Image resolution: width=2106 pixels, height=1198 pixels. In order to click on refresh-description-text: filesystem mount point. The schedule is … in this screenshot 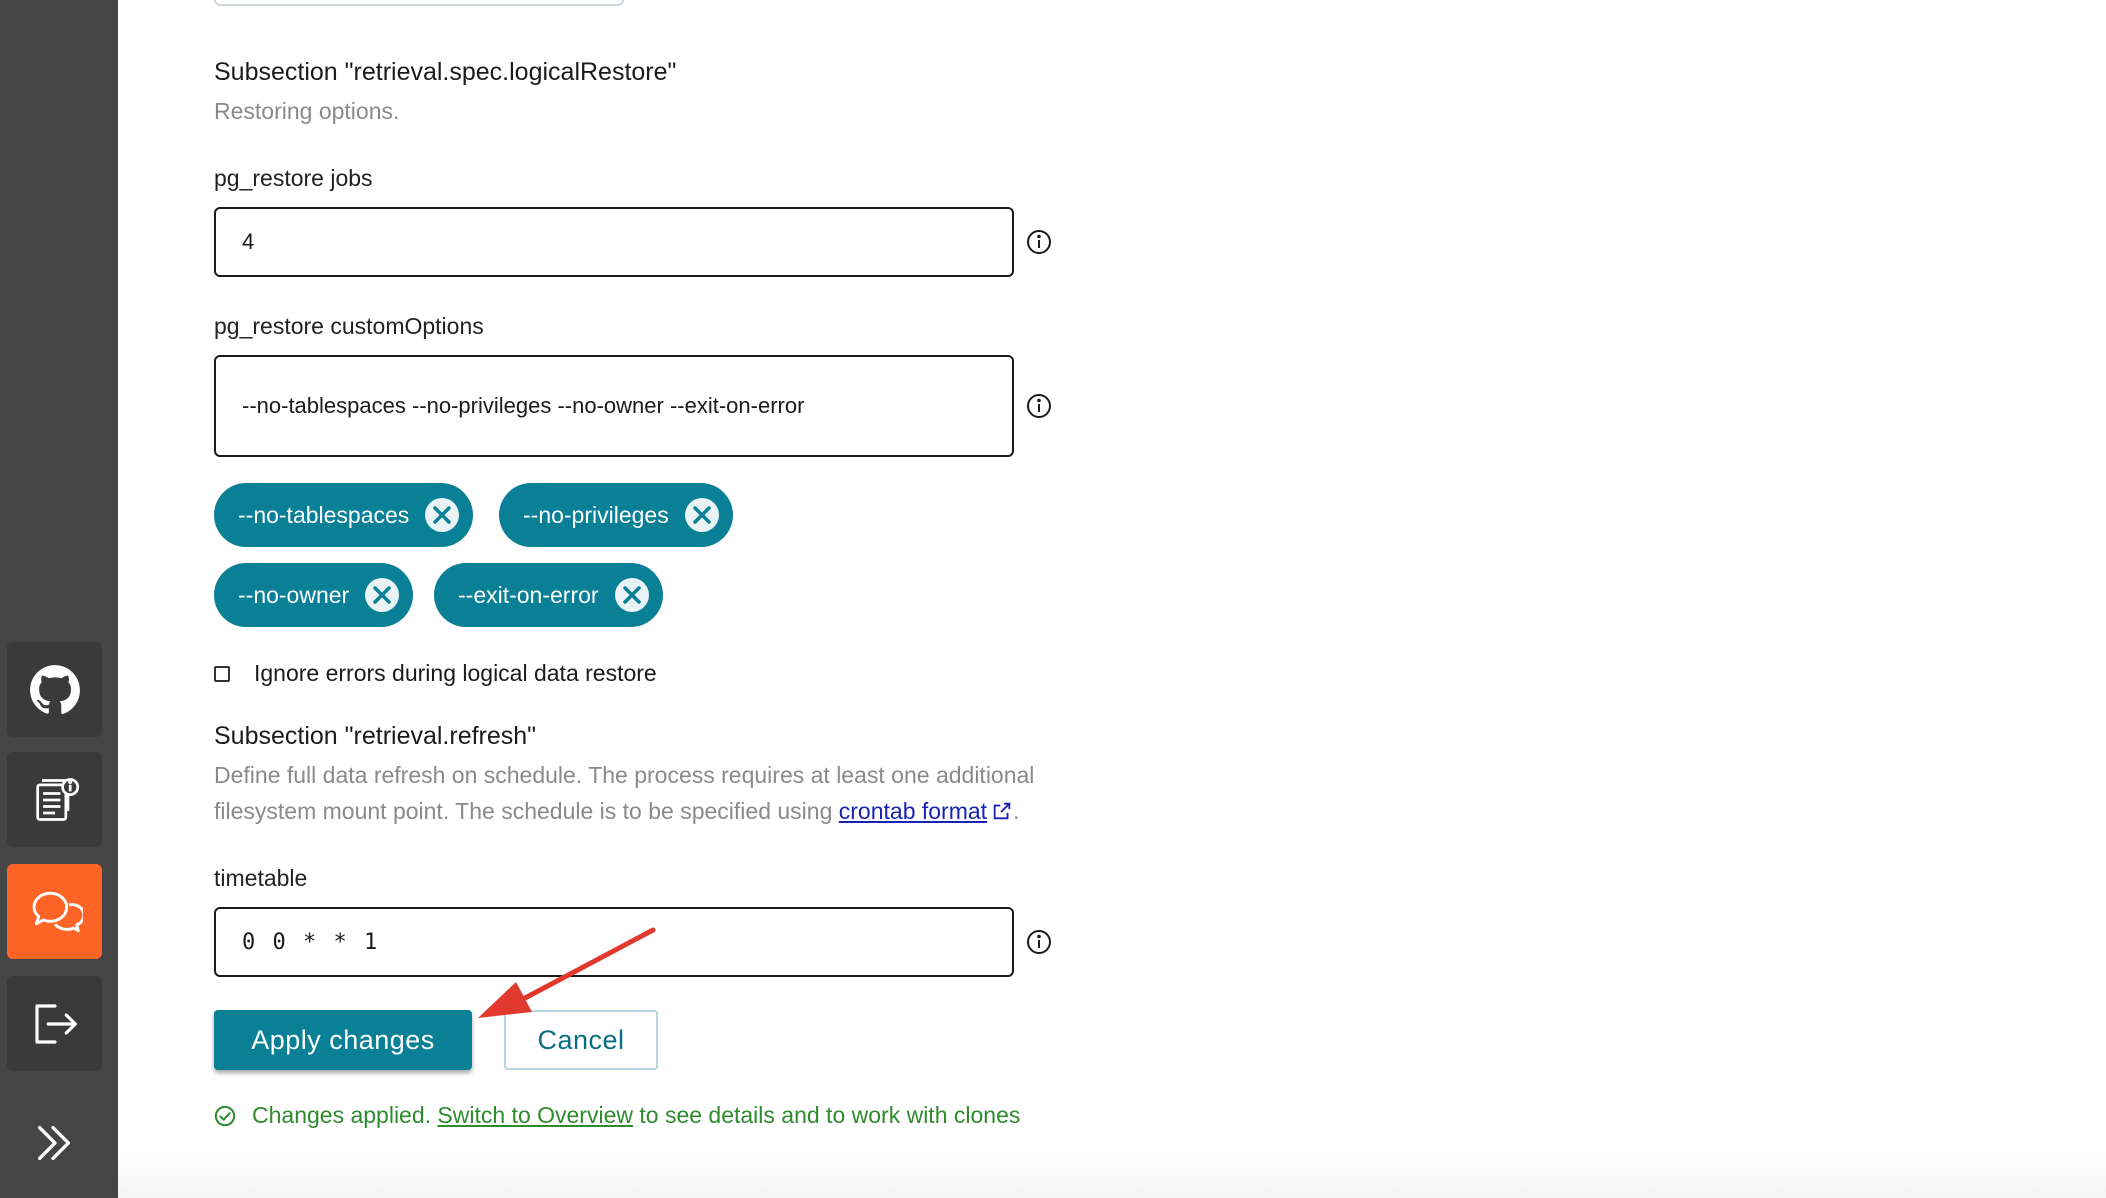, I will do `click(523, 811)`.